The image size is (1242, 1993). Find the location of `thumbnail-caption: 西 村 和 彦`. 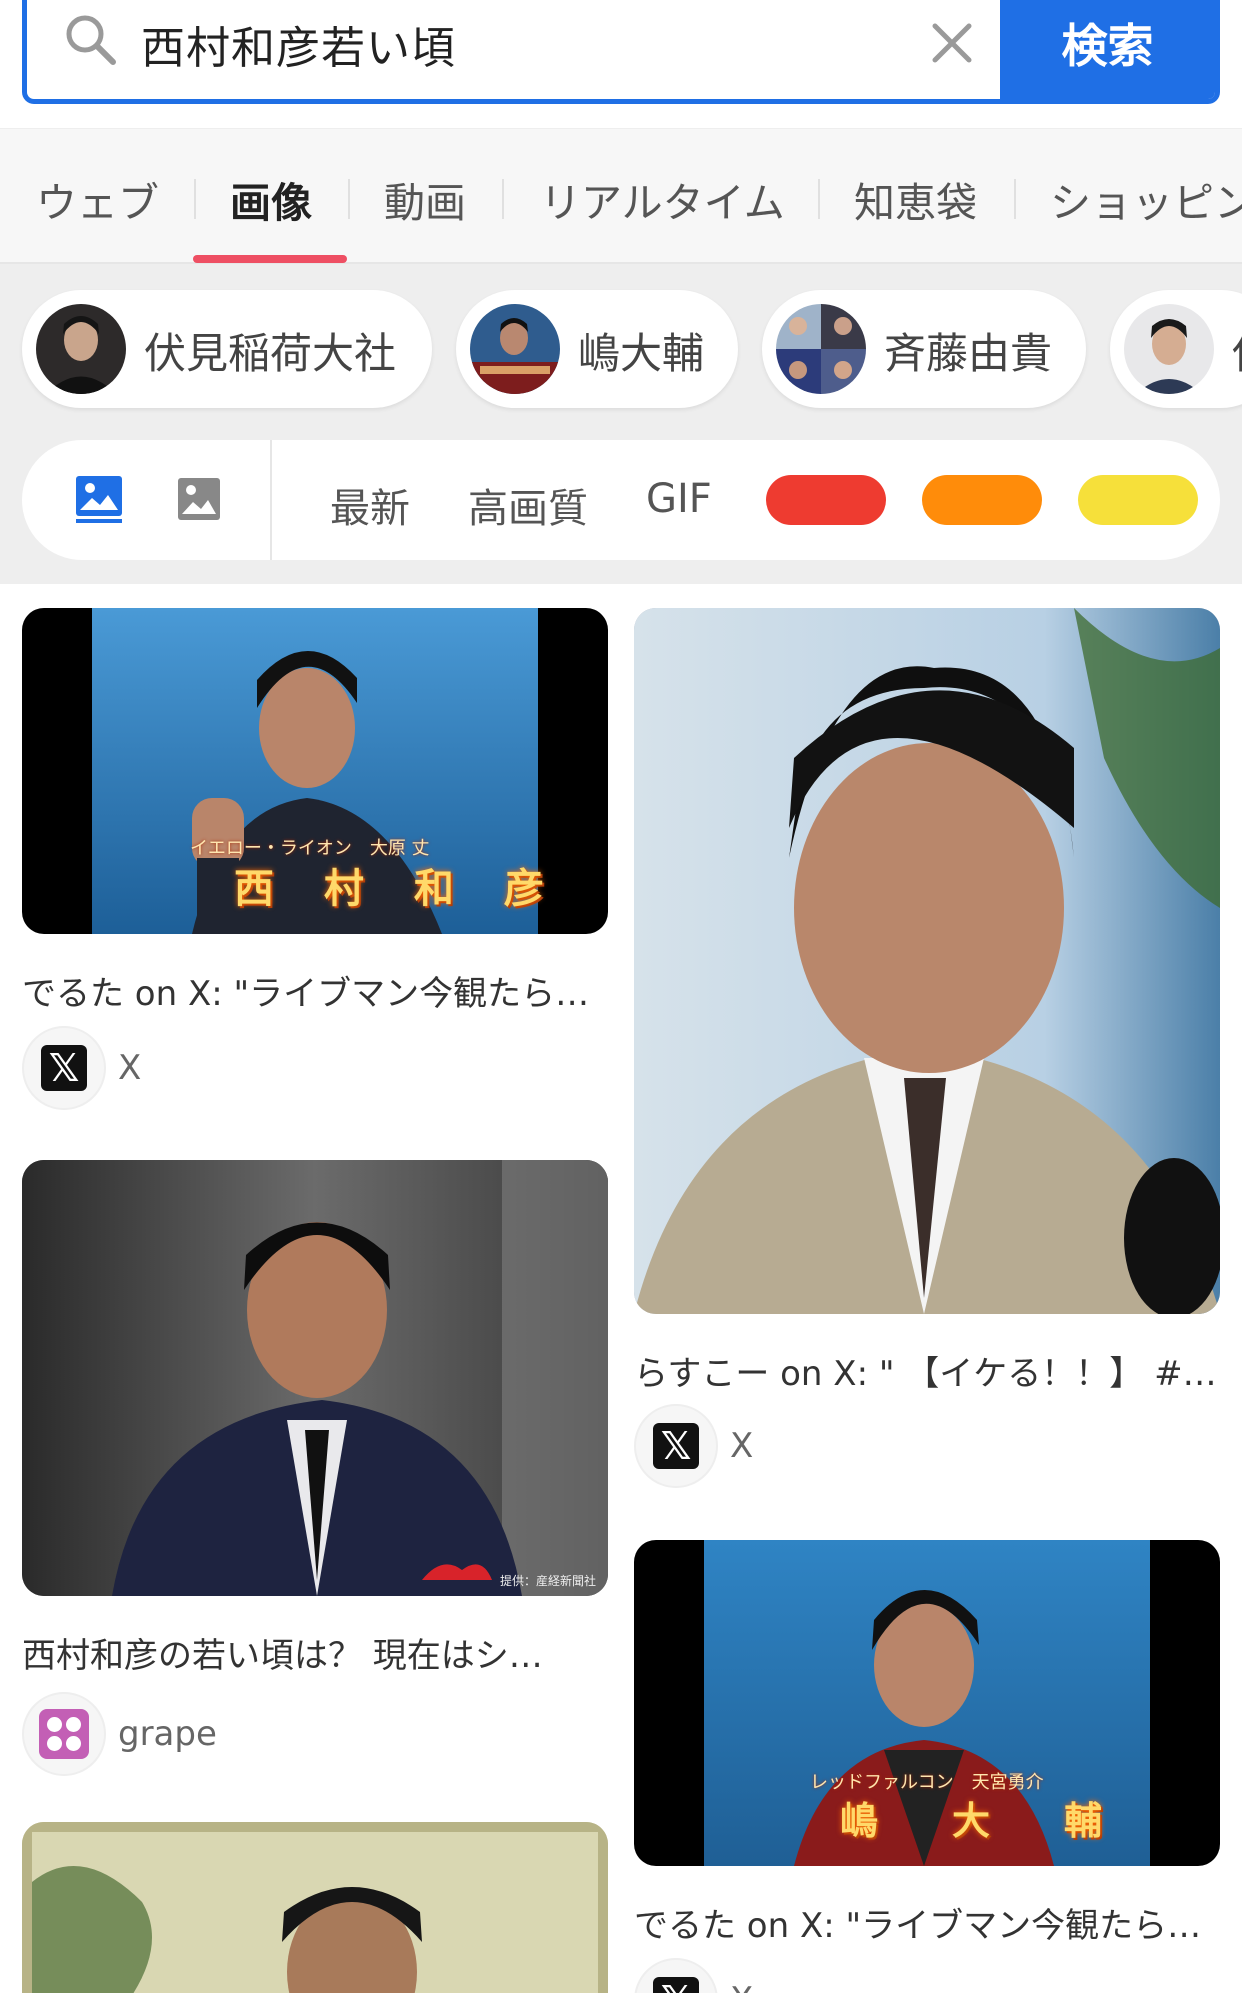

thumbnail-caption: 西 村 和 彦 is located at coordinates (398, 888).